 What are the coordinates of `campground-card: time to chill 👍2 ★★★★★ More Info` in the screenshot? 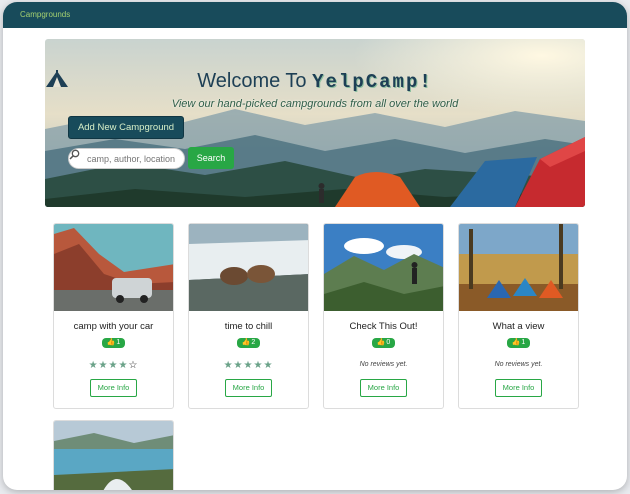 It's located at (248, 316).